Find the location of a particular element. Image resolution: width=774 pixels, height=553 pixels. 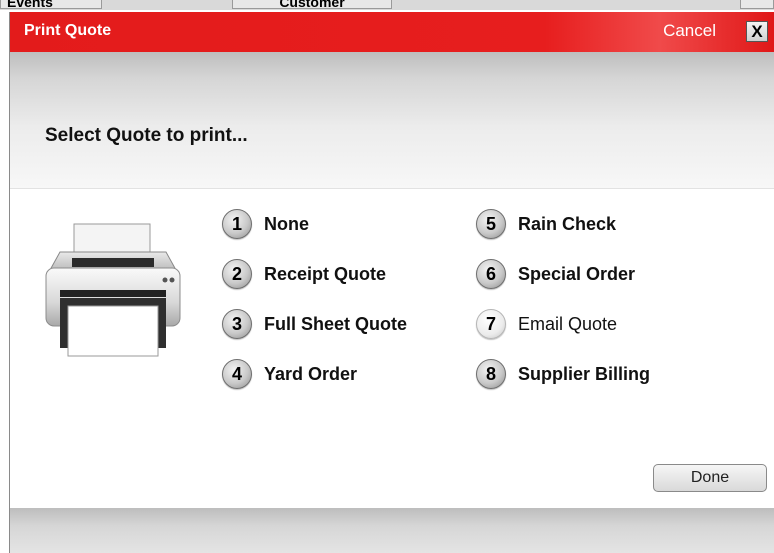

option-number-4: 4 is located at coordinates (237, 374).